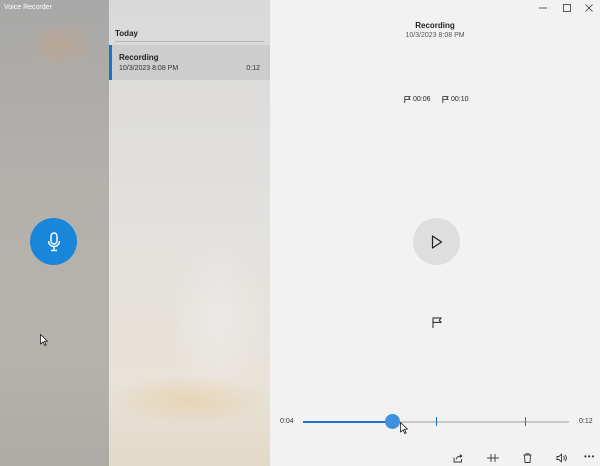 The image size is (600, 466). What do you see at coordinates (110, 62) in the screenshot?
I see `selection-indicator` at bounding box center [110, 62].